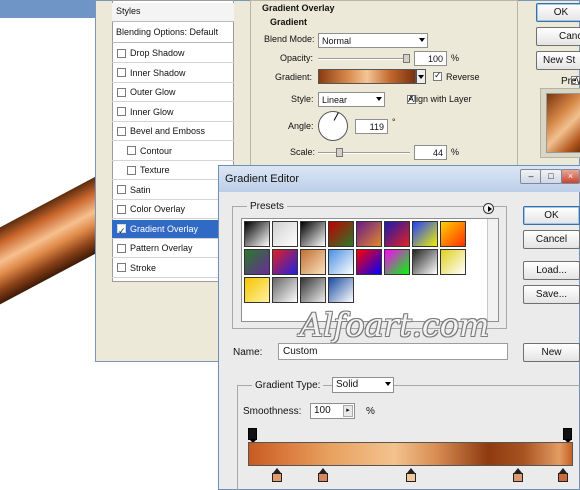 This screenshot has height=490, width=580. Describe the element at coordinates (373, 40) in the screenshot. I see `blend-mode-select: Normal` at that location.